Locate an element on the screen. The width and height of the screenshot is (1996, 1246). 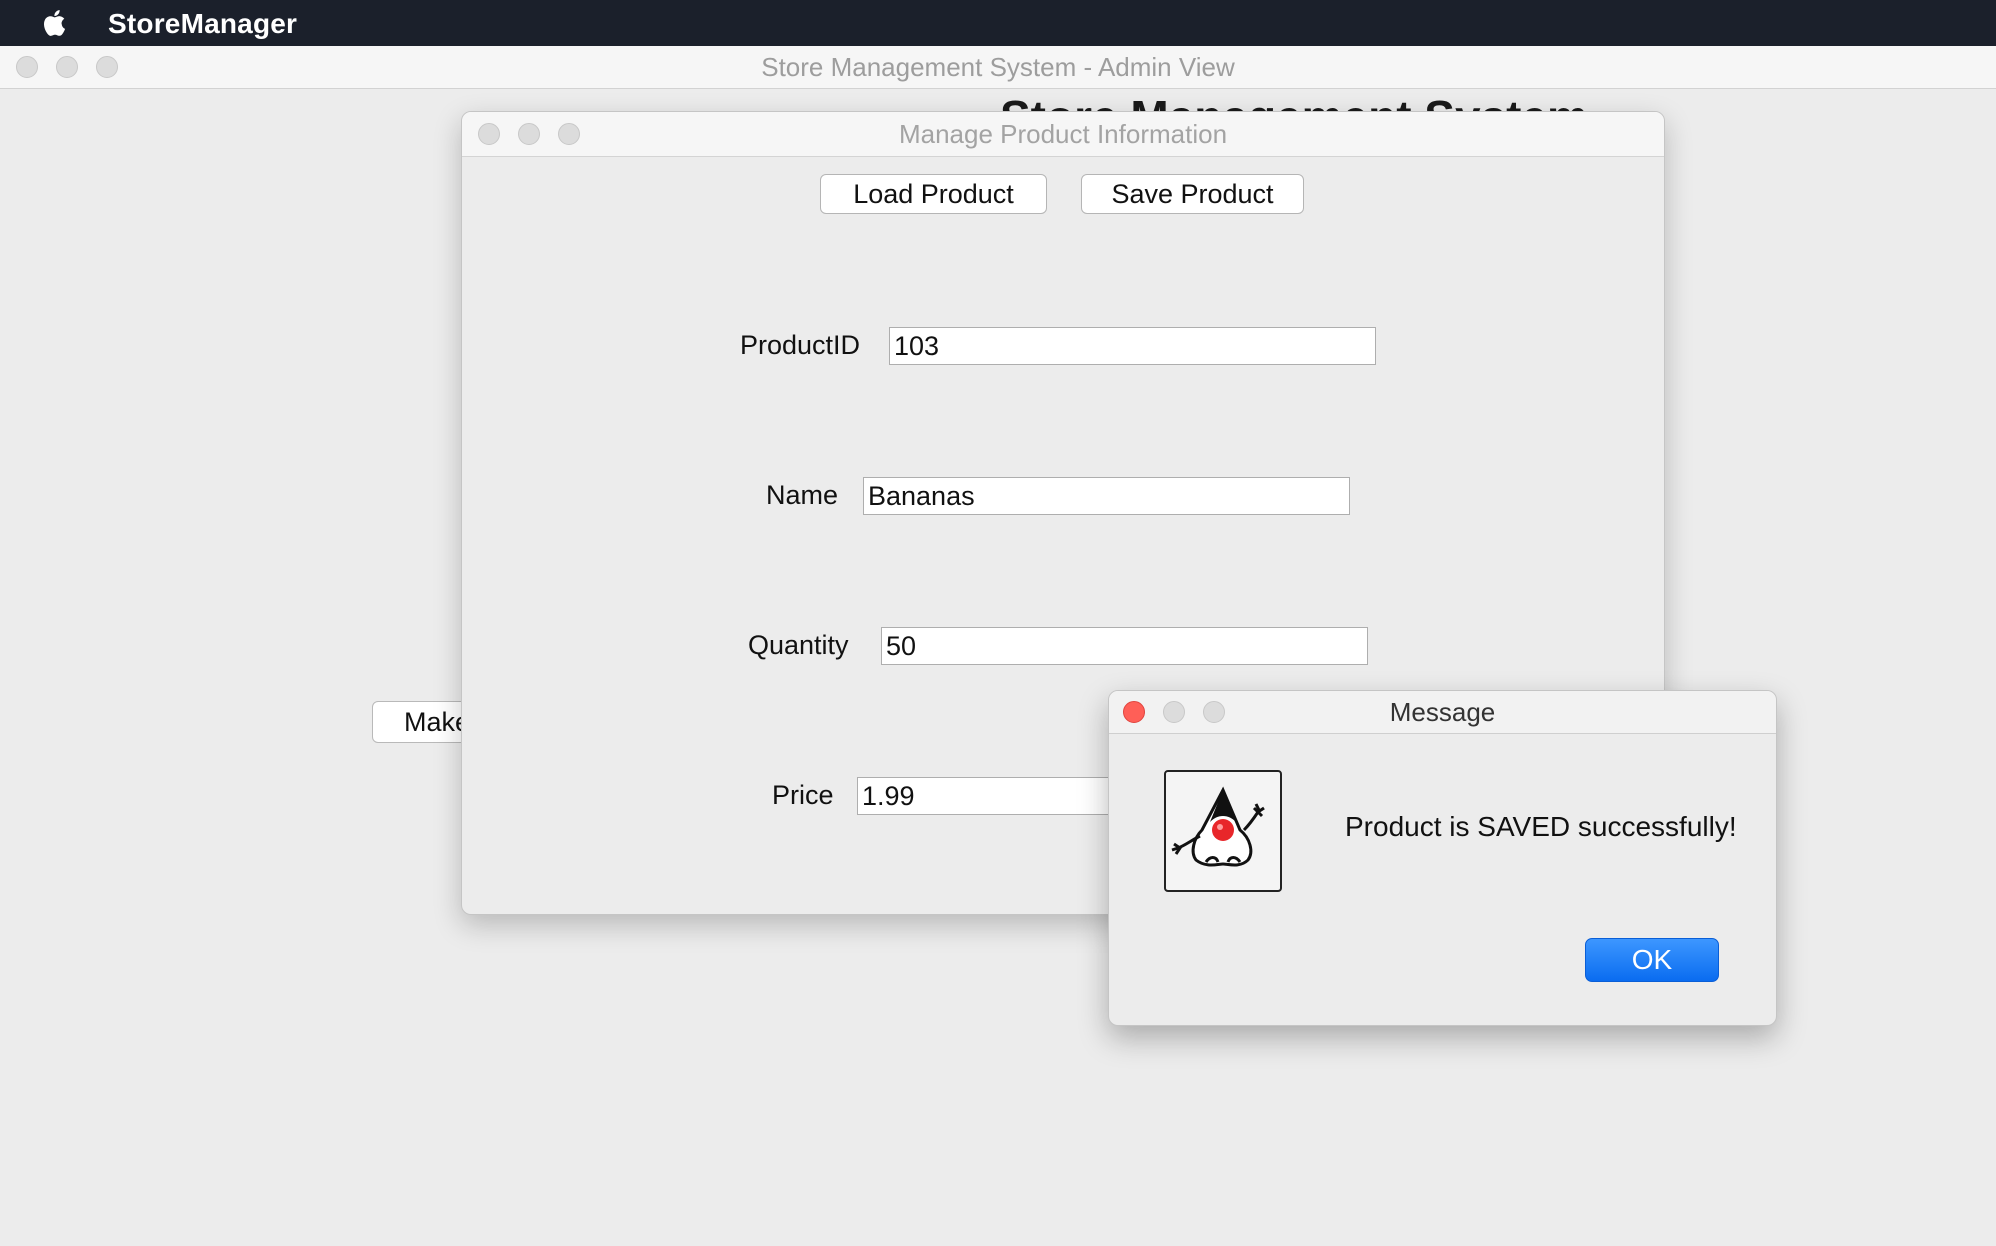
window-title: Manage Product Information is located at coordinates (1063, 134).